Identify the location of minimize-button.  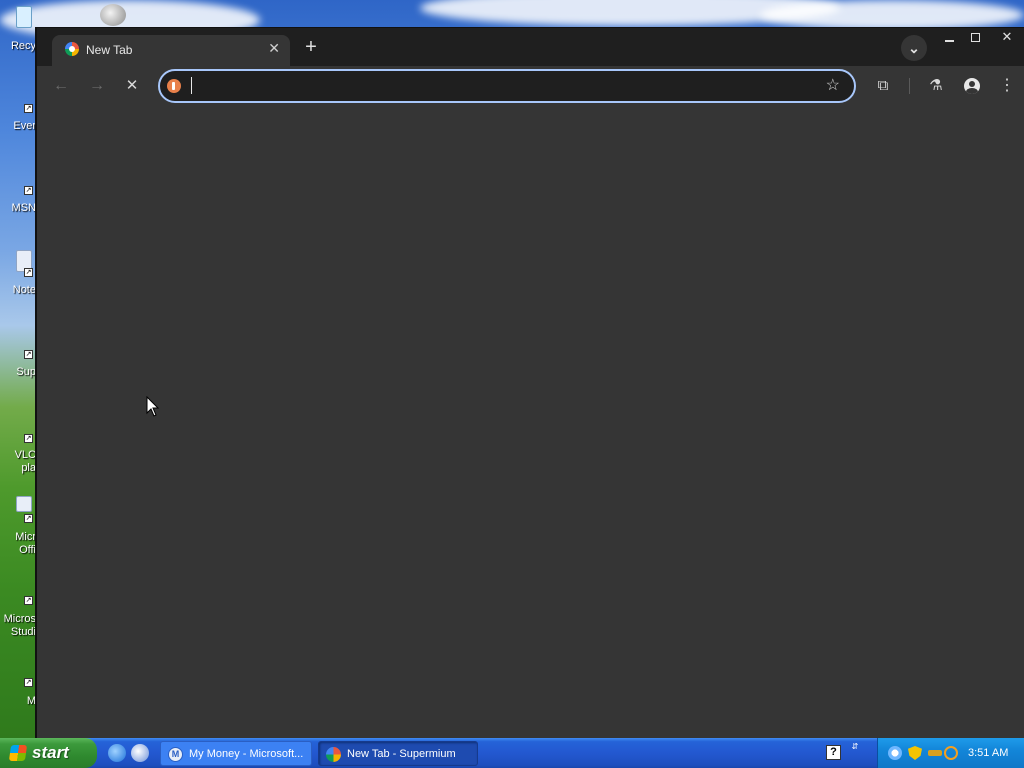
(949, 38).